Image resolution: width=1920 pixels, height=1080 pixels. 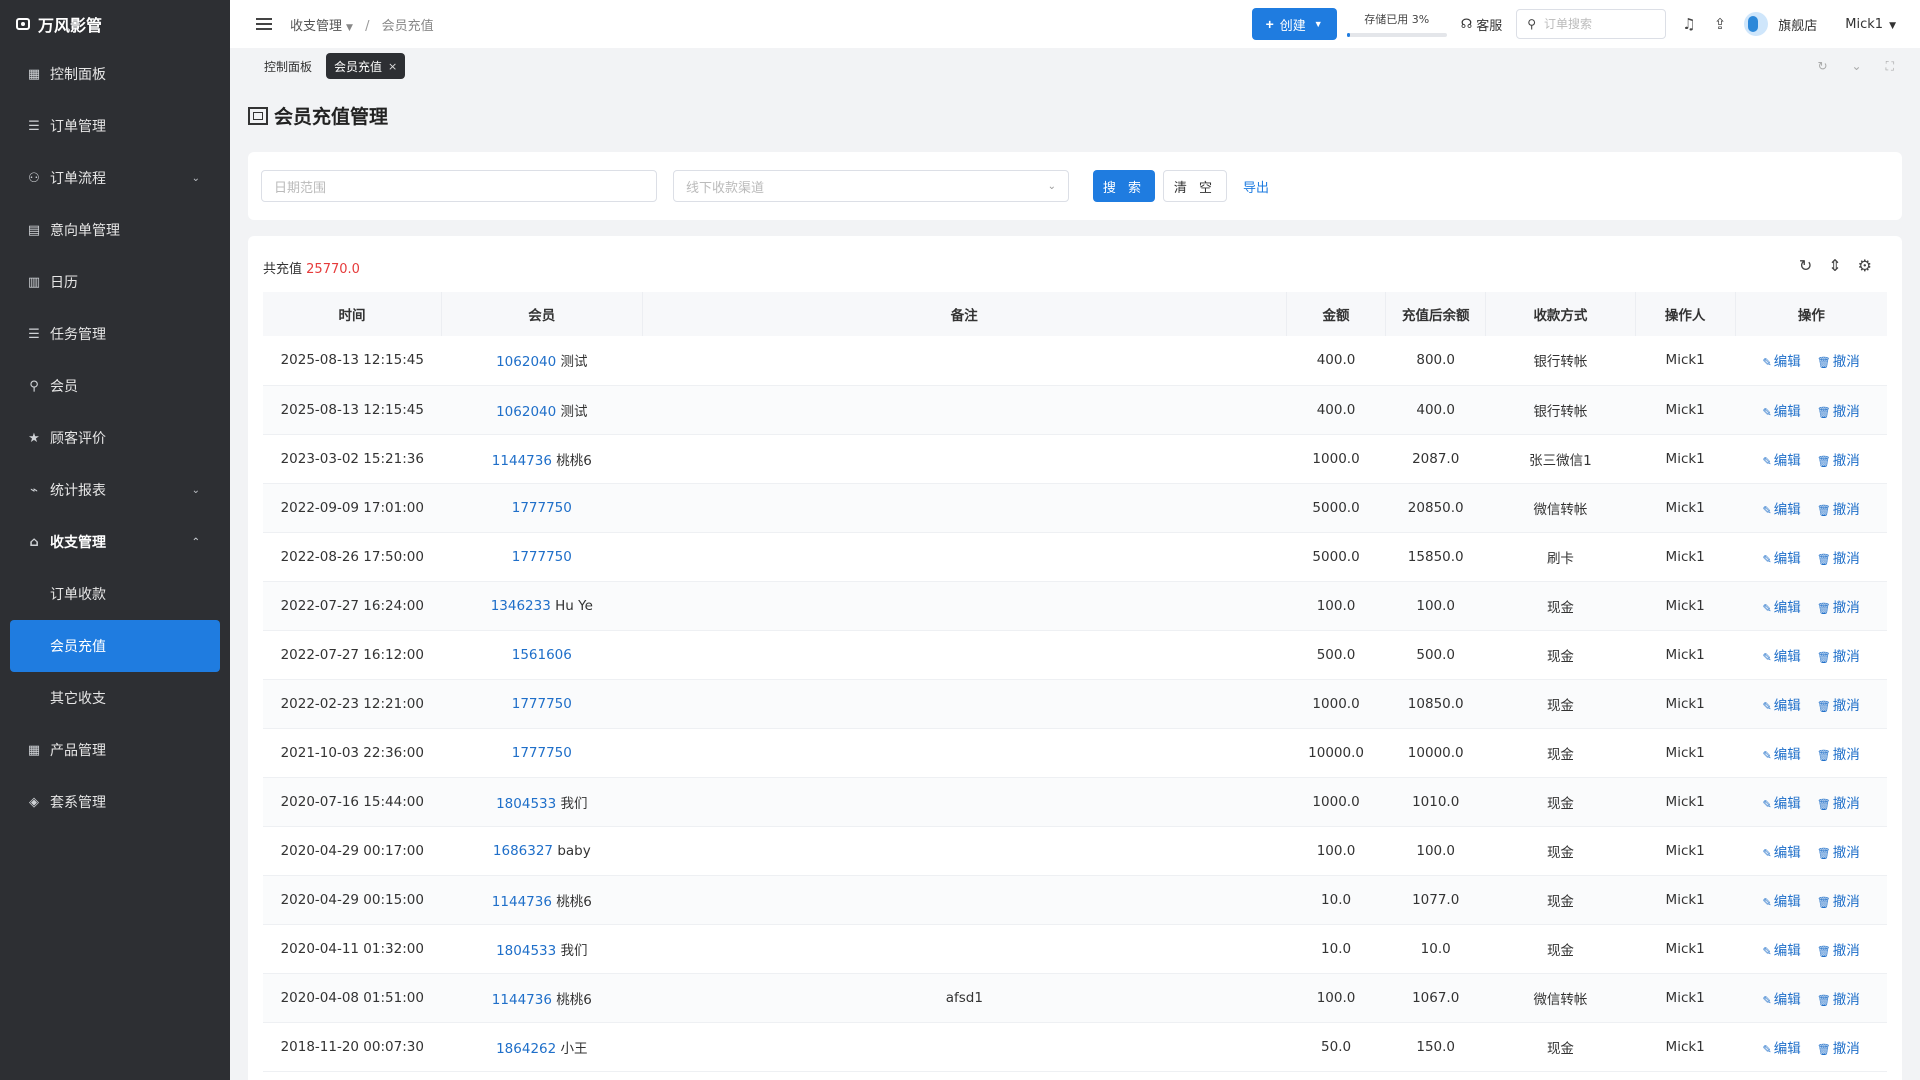 What do you see at coordinates (1890, 66) in the screenshot?
I see `fullscreen-icon: ⛶` at bounding box center [1890, 66].